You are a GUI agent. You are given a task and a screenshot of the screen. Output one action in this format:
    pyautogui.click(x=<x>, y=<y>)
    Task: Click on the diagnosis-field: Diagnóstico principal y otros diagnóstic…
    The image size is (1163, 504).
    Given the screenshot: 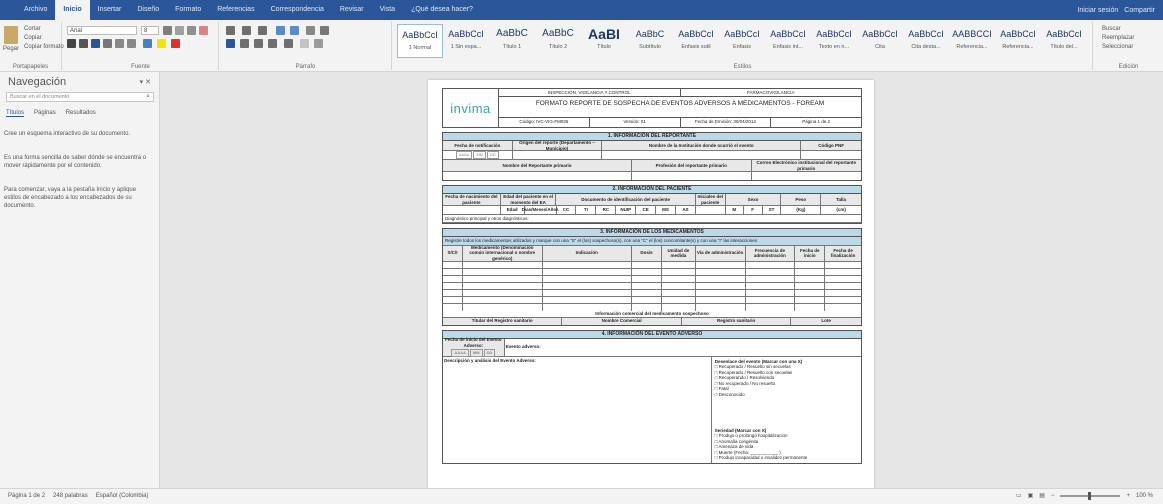 What is the action you would take?
    pyautogui.click(x=652, y=219)
    